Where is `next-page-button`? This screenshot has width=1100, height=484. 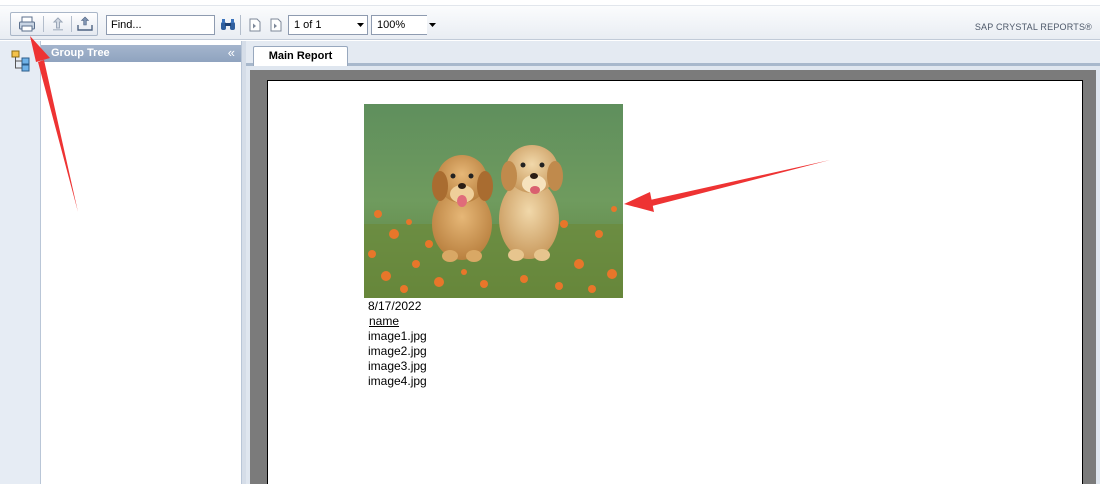 next-page-button is located at coordinates (276, 25).